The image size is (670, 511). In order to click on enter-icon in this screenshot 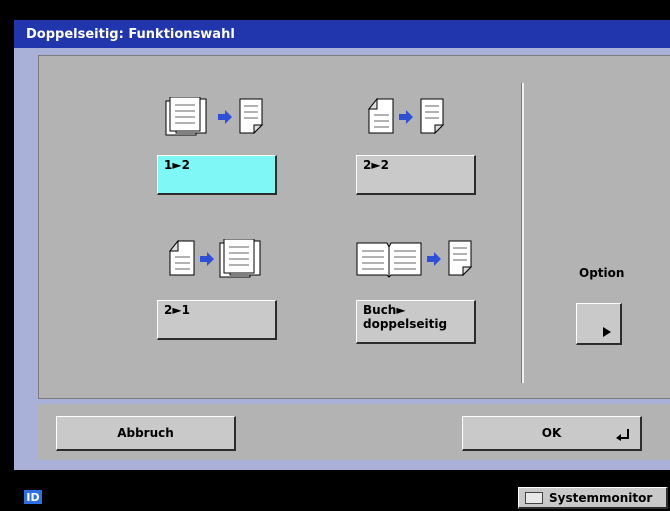, I will do `click(622, 435)`.